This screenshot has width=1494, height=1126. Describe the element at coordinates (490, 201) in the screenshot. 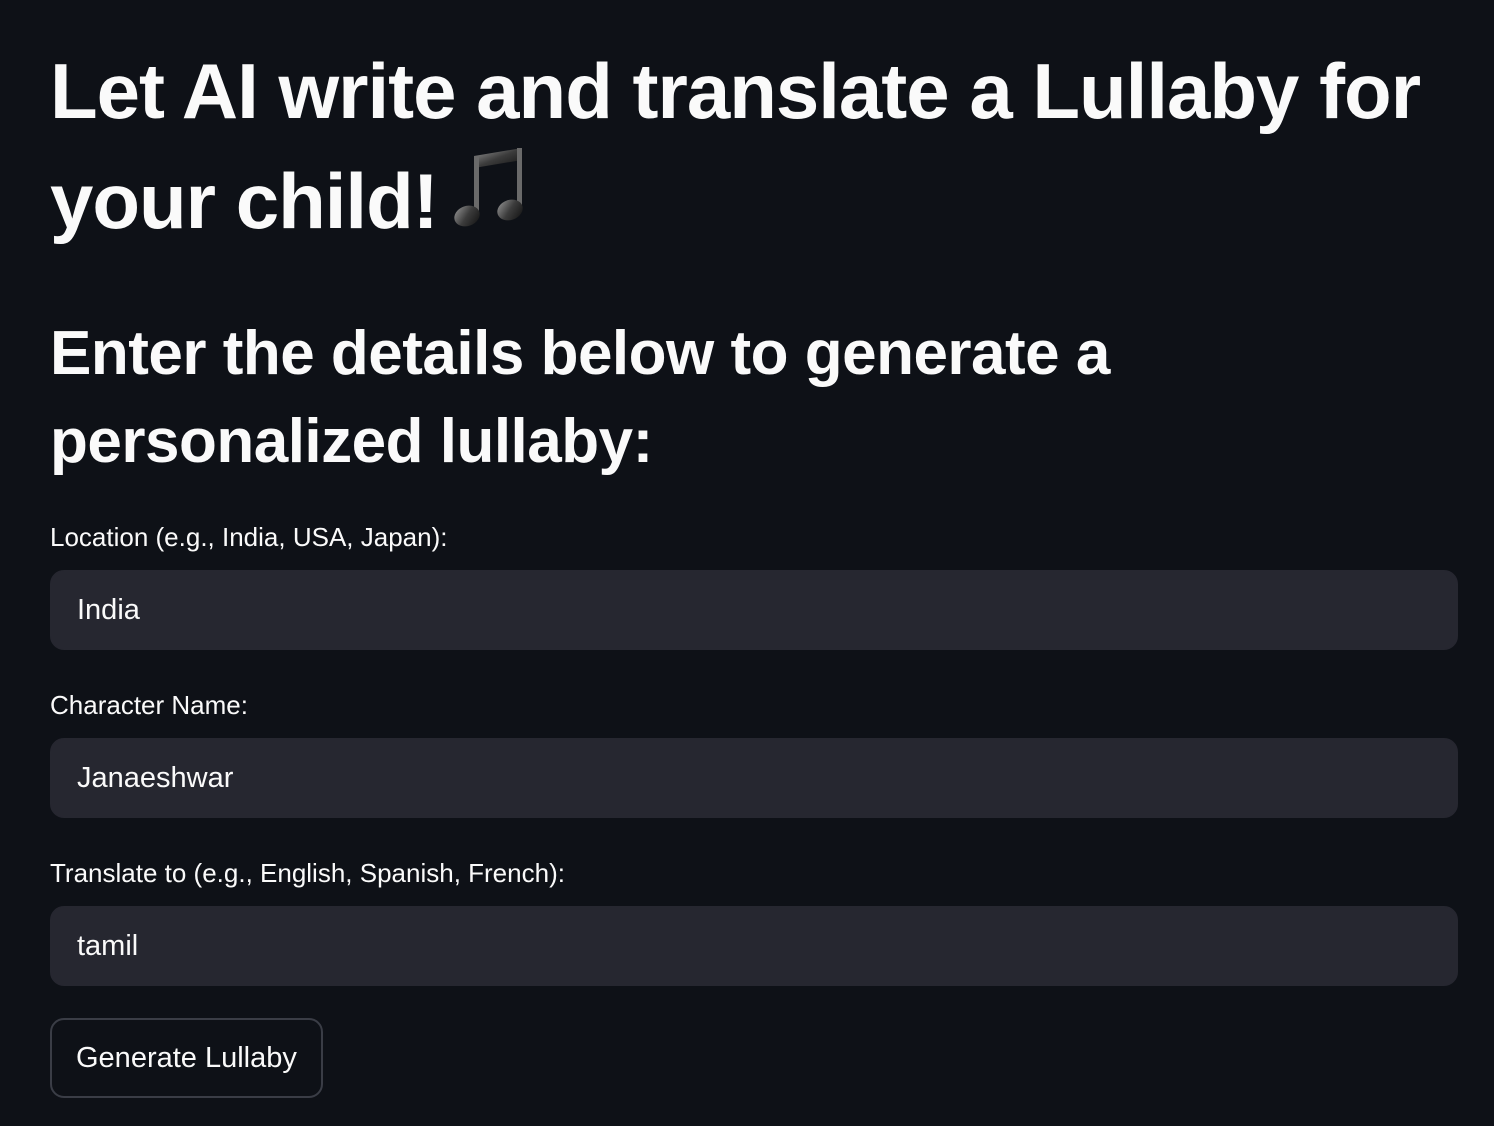

I see `musical-notes-icon` at that location.